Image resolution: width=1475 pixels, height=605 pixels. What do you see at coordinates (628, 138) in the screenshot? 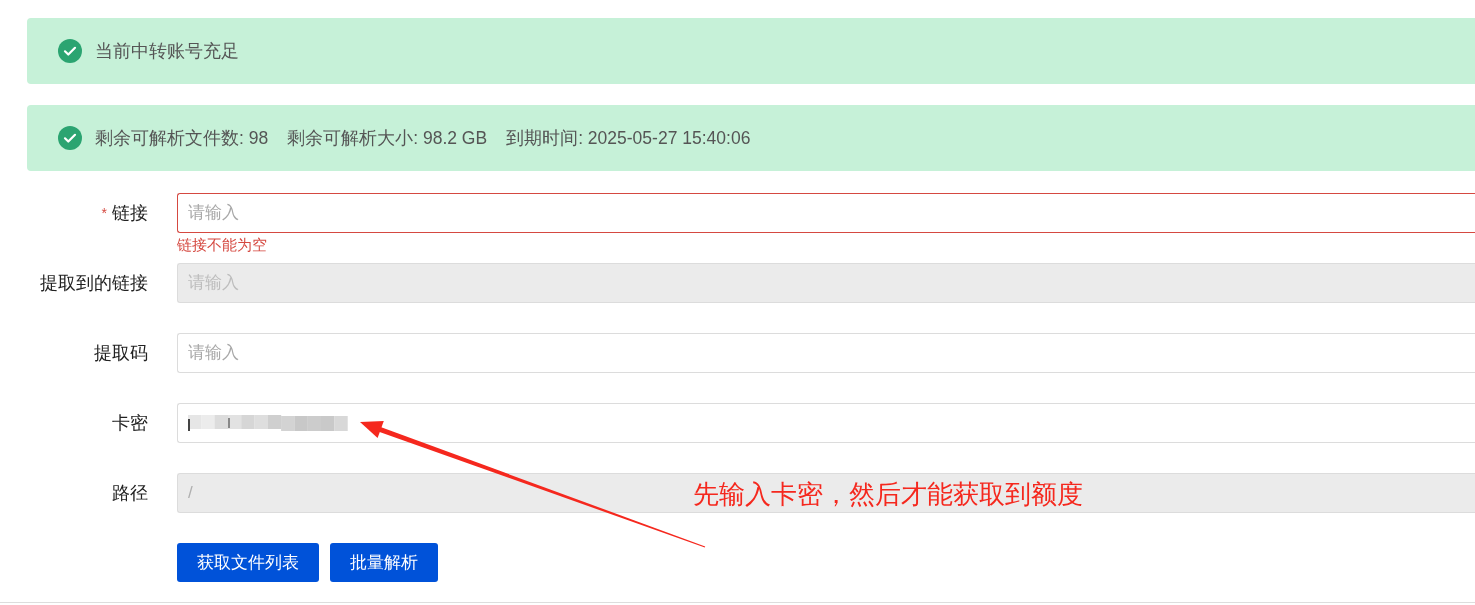
I see `alert-text: 到期时间: 2025-05-27 15:40:06` at bounding box center [628, 138].